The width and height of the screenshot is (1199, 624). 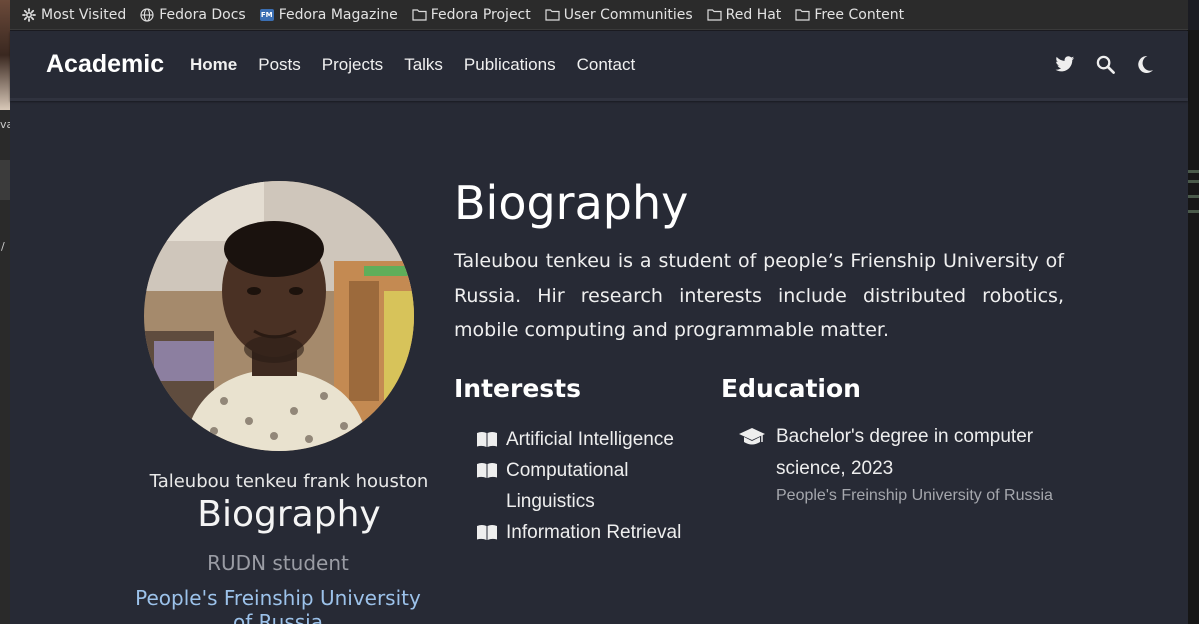 What do you see at coordinates (279, 316) in the screenshot?
I see `profile-avatar` at bounding box center [279, 316].